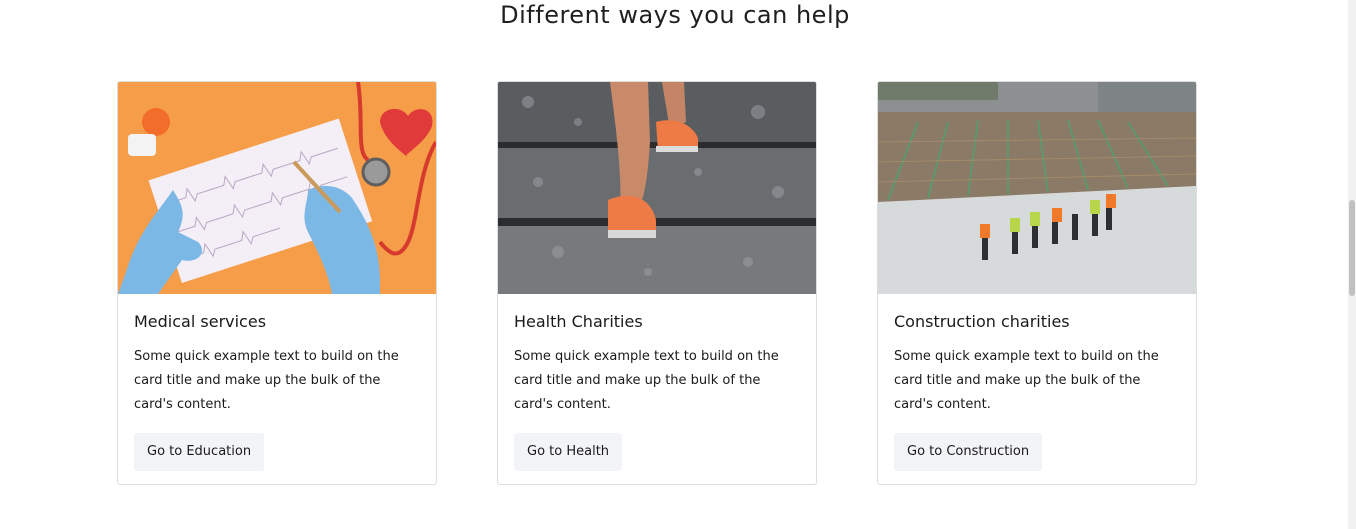 This screenshot has height=529, width=1356. Describe the element at coordinates (968, 452) in the screenshot. I see `go-to-construction-button: Go to Construction` at that location.